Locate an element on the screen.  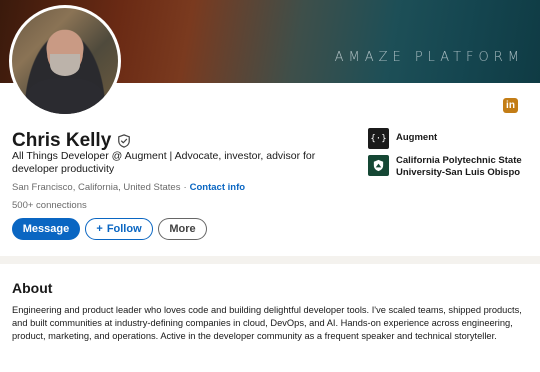
plus-icon: + is located at coordinates (99, 229).